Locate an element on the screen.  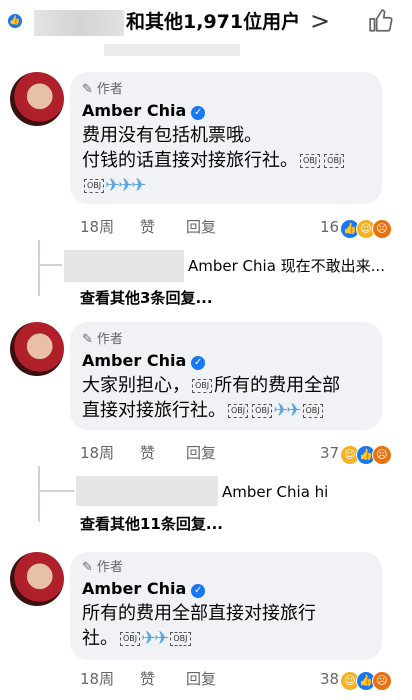
comment-text-line: 大家别担心， OBJ 所有的费用全部 is located at coordinates (211, 385).